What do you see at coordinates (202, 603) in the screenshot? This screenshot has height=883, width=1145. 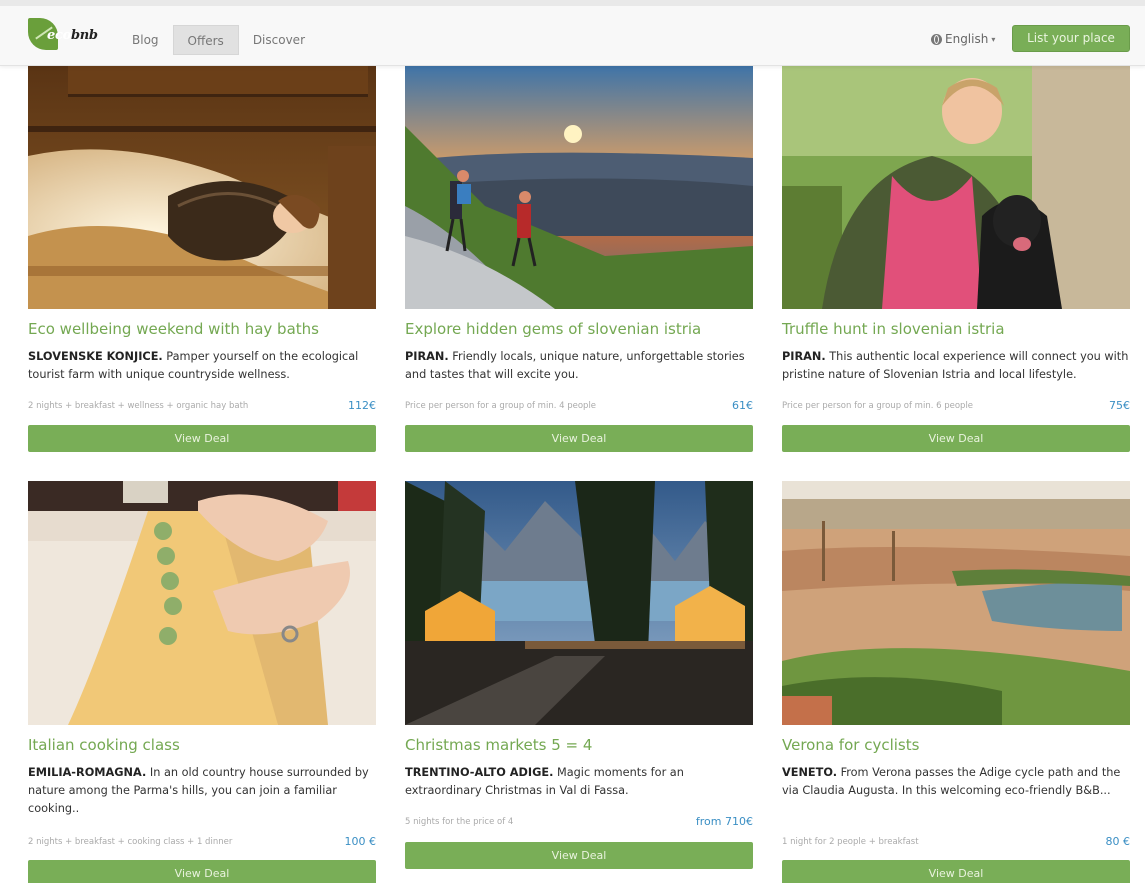 I see `pasta-making-photo` at bounding box center [202, 603].